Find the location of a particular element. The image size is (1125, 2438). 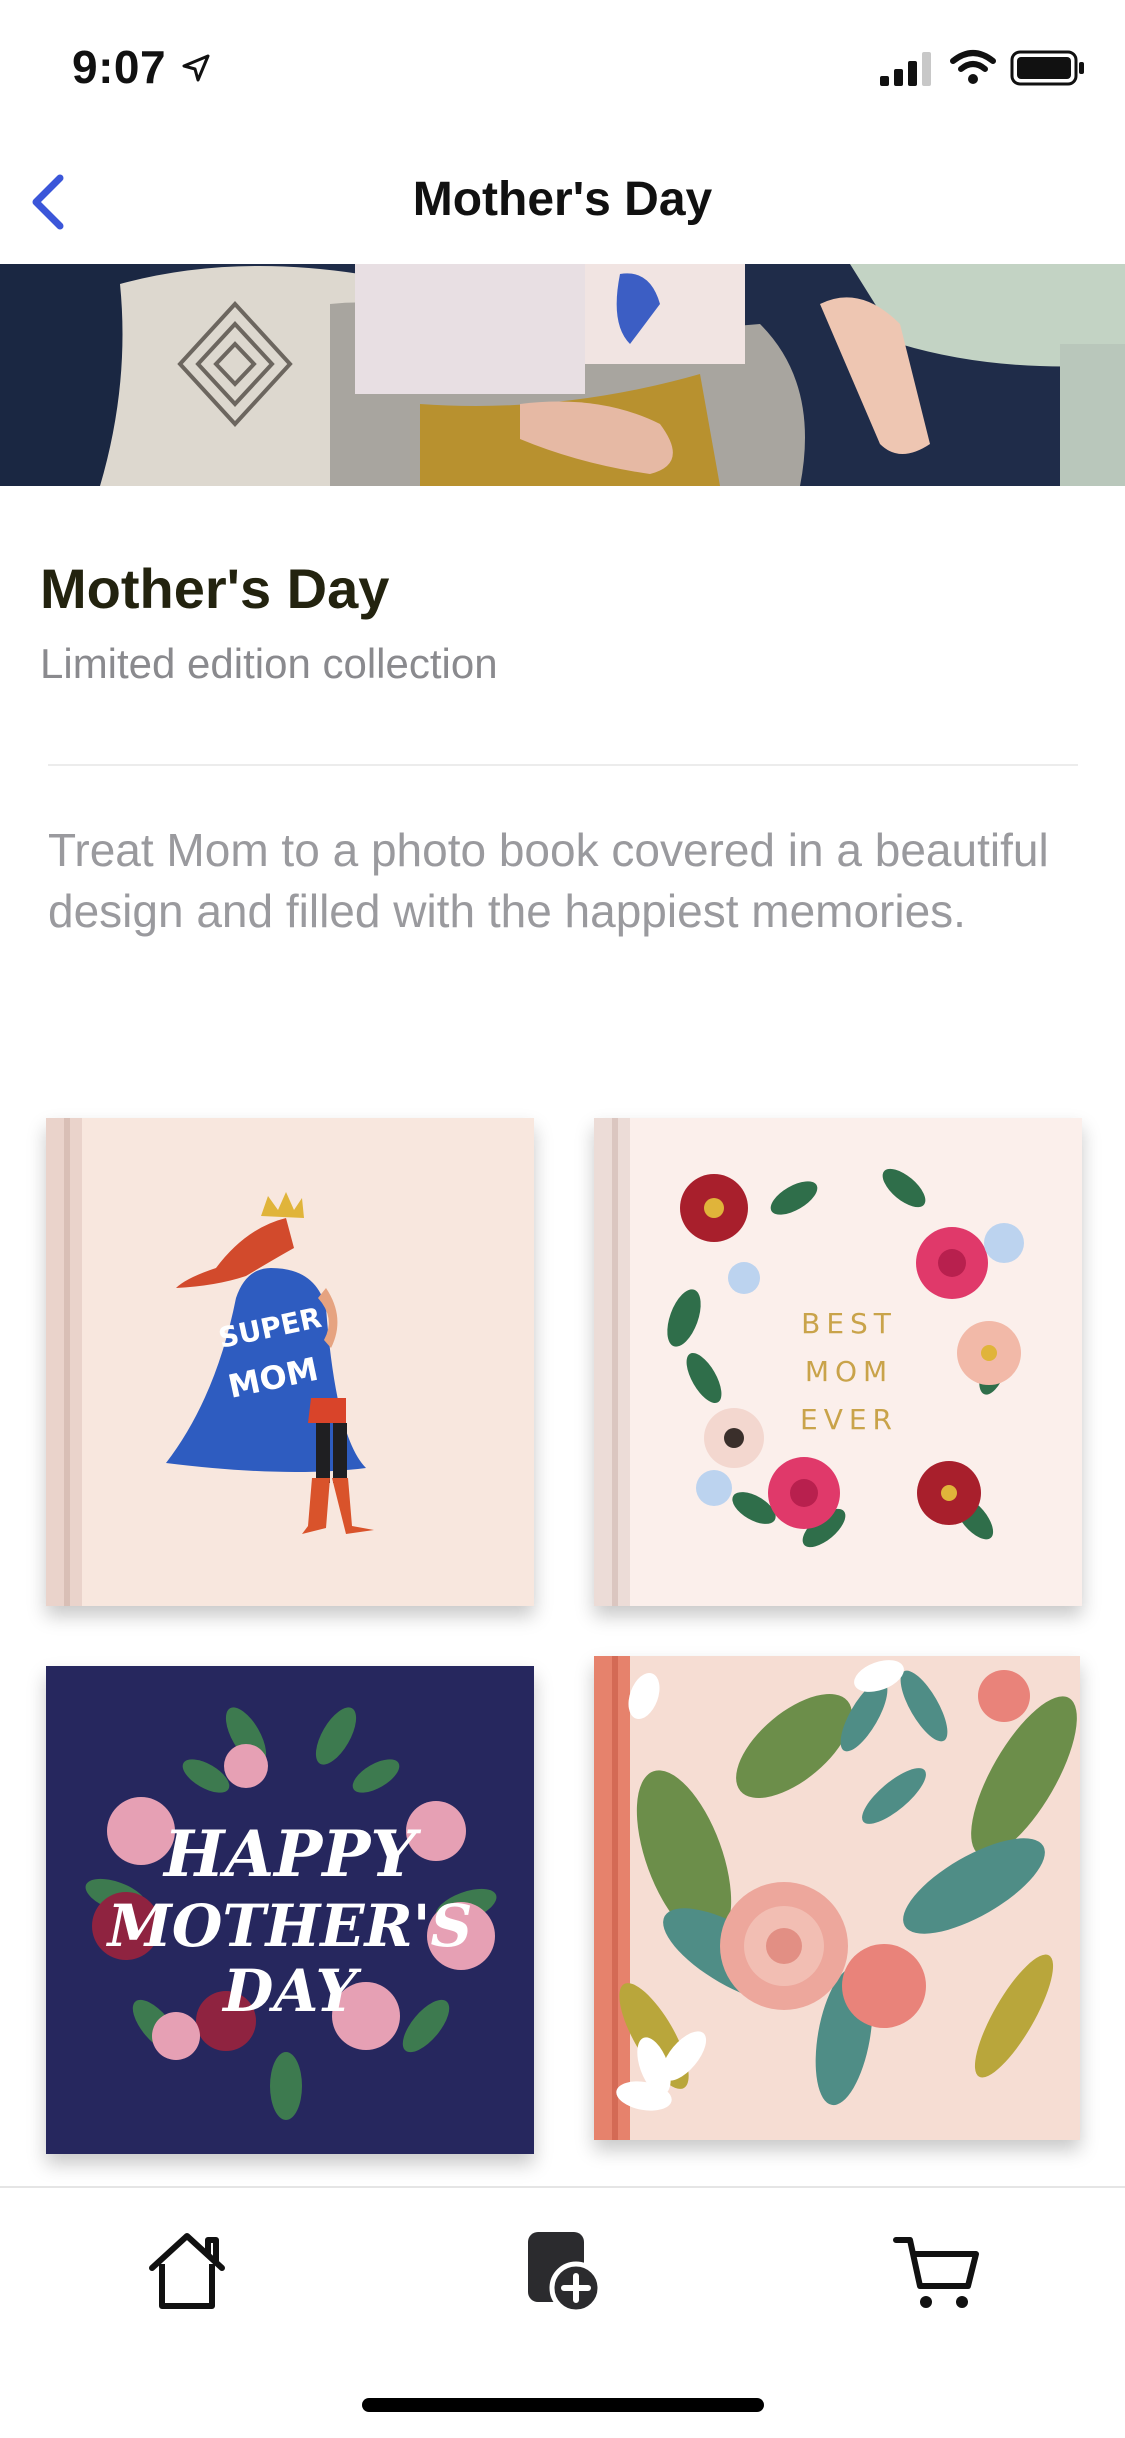

svg-text: DAY is located at coordinates (291, 1991).